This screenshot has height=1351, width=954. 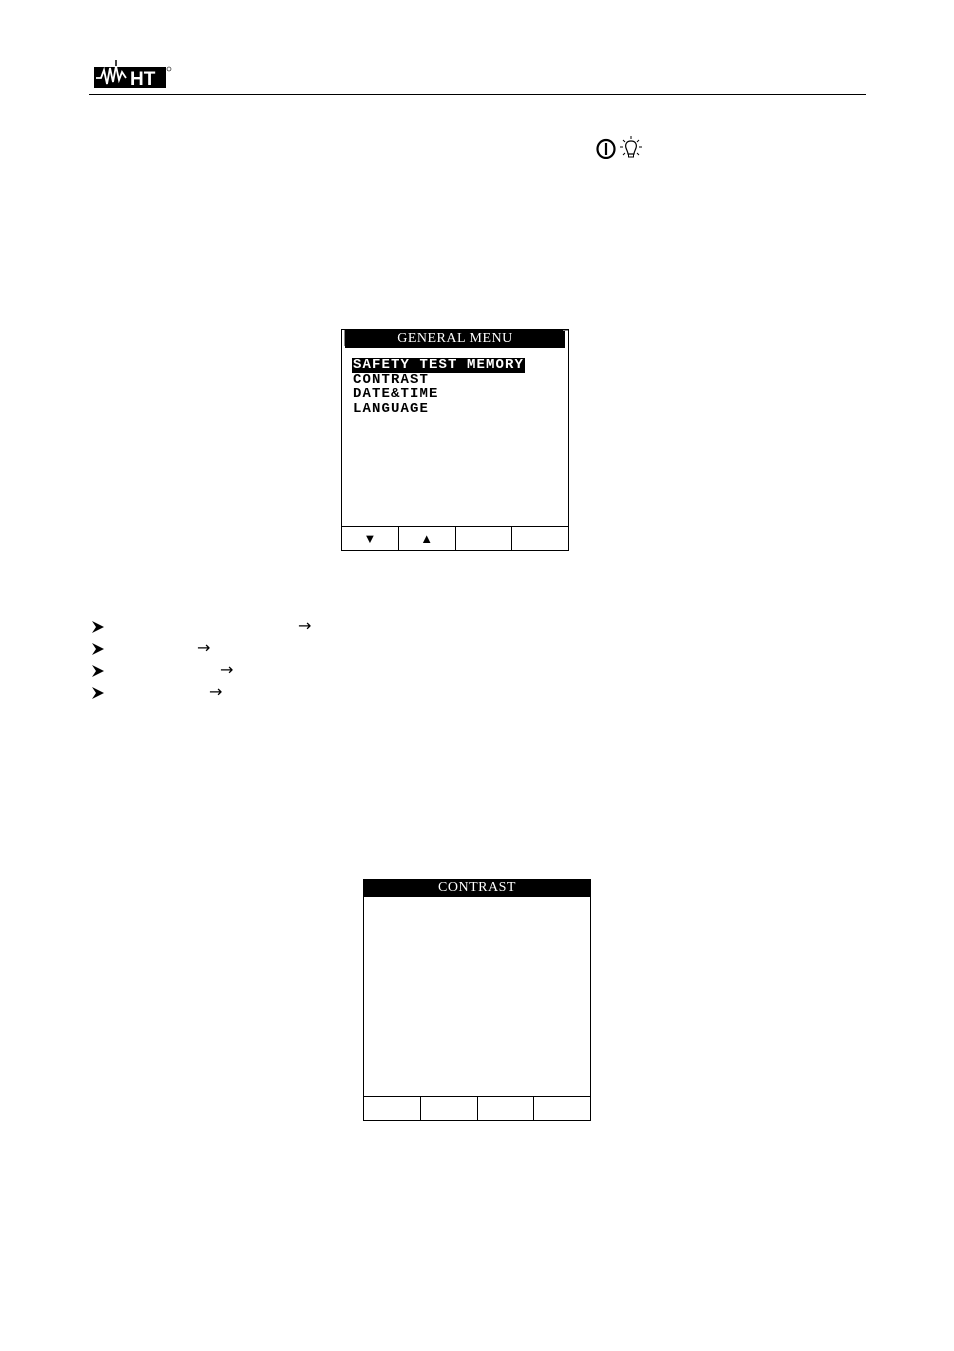 I want to click on screen-body, so click(x=477, y=996).